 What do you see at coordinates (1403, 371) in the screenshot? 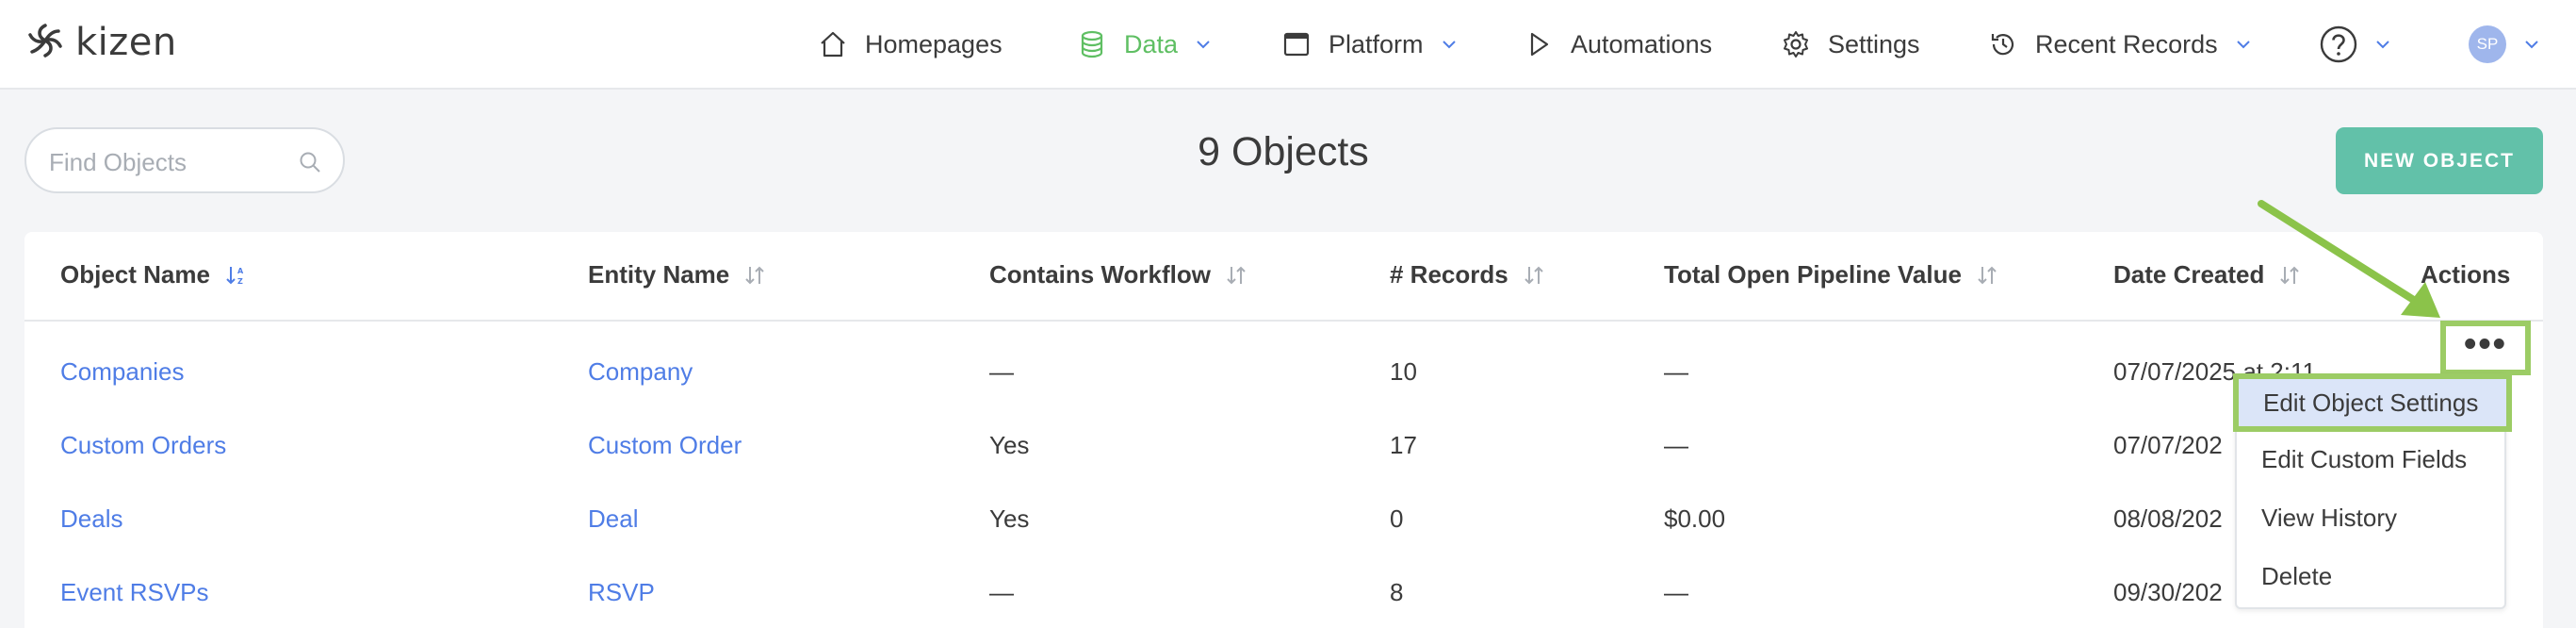
I see `records-cell: 10` at bounding box center [1403, 371].